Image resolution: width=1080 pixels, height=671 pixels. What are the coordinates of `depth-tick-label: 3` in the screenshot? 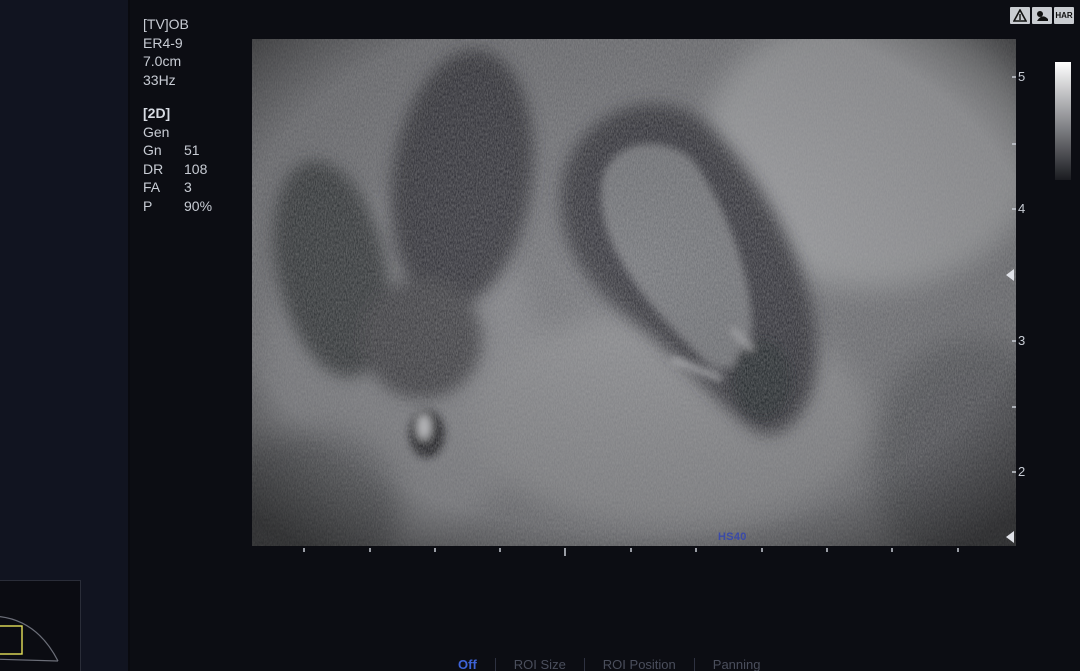 It's located at (1022, 340).